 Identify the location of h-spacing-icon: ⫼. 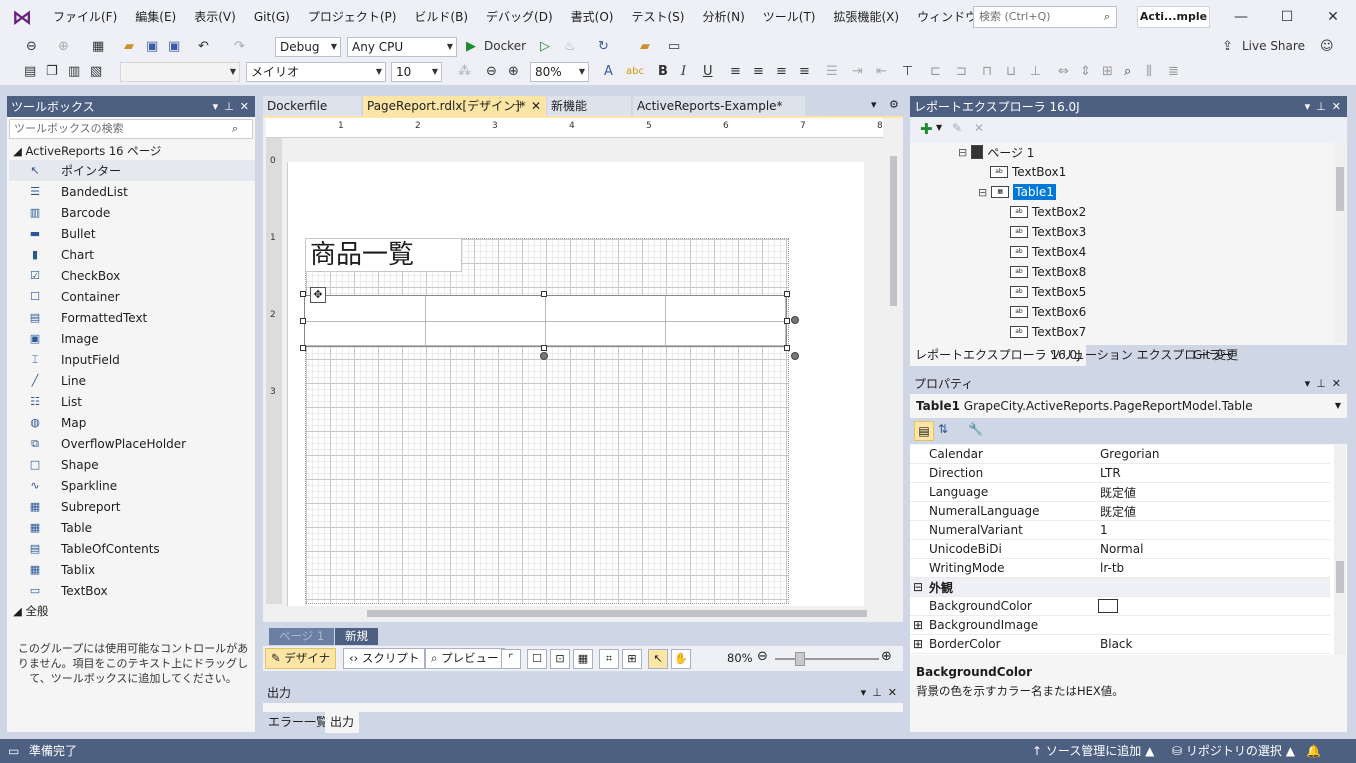
(1149, 71).